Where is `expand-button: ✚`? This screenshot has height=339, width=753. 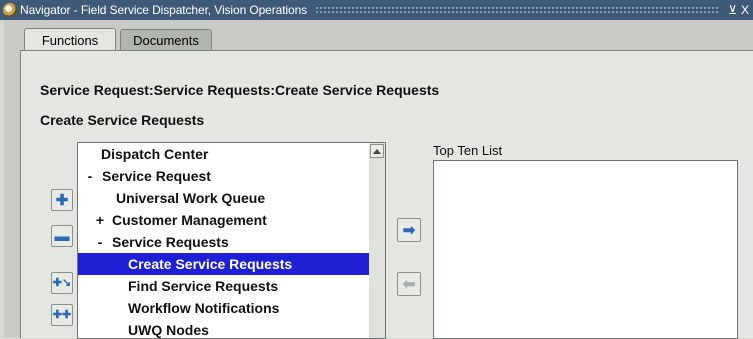
expand-button: ✚ is located at coordinates (62, 200).